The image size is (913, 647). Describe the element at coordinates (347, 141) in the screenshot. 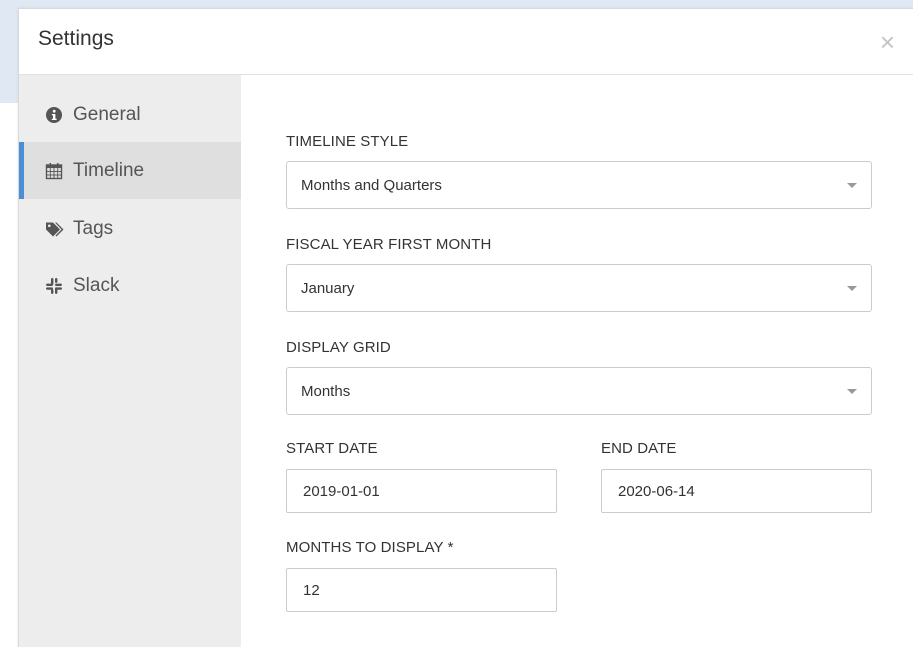

I see `timeline-style-label: TIMELINE STYLE` at that location.